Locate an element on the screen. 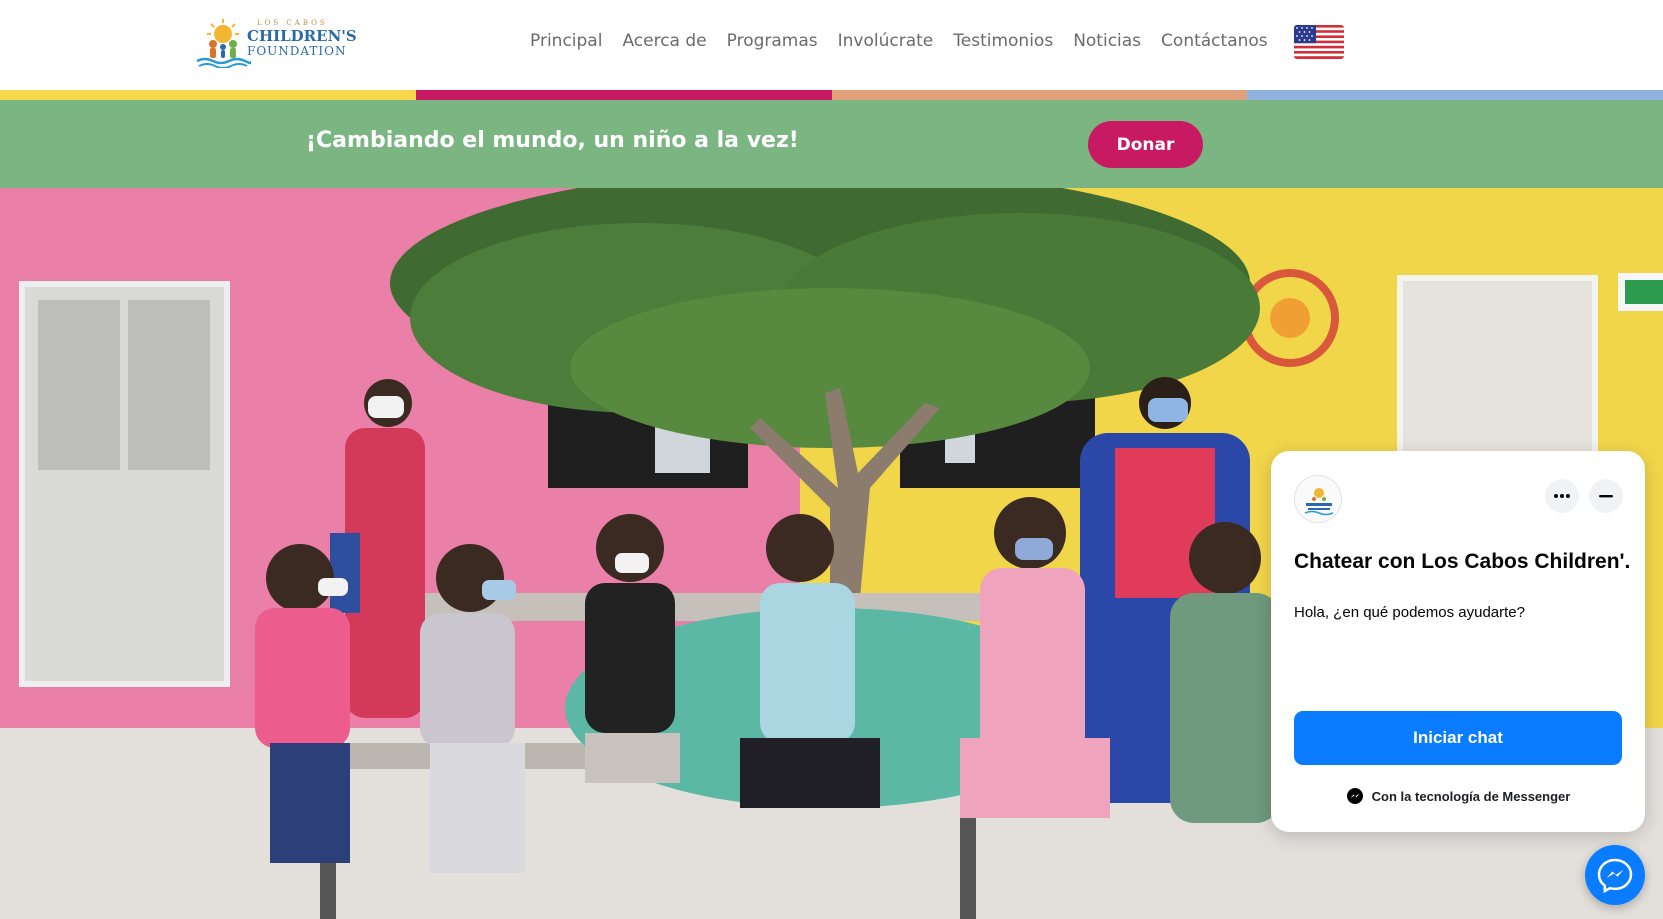 The height and width of the screenshot is (919, 1663). foundation-logo: LOS CABOS CHILDREN'S FOUNDATION is located at coordinates (277, 42).